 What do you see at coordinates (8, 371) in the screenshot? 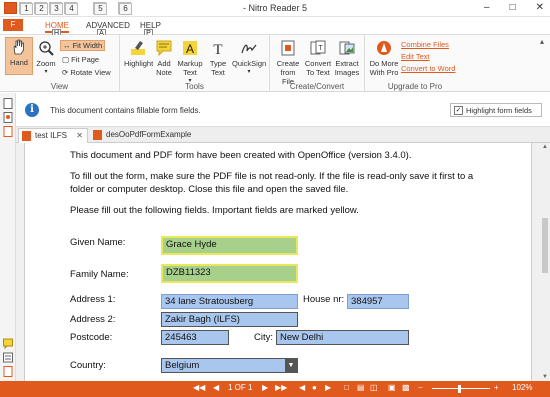
I see `tags-panel-icon` at bounding box center [8, 371].